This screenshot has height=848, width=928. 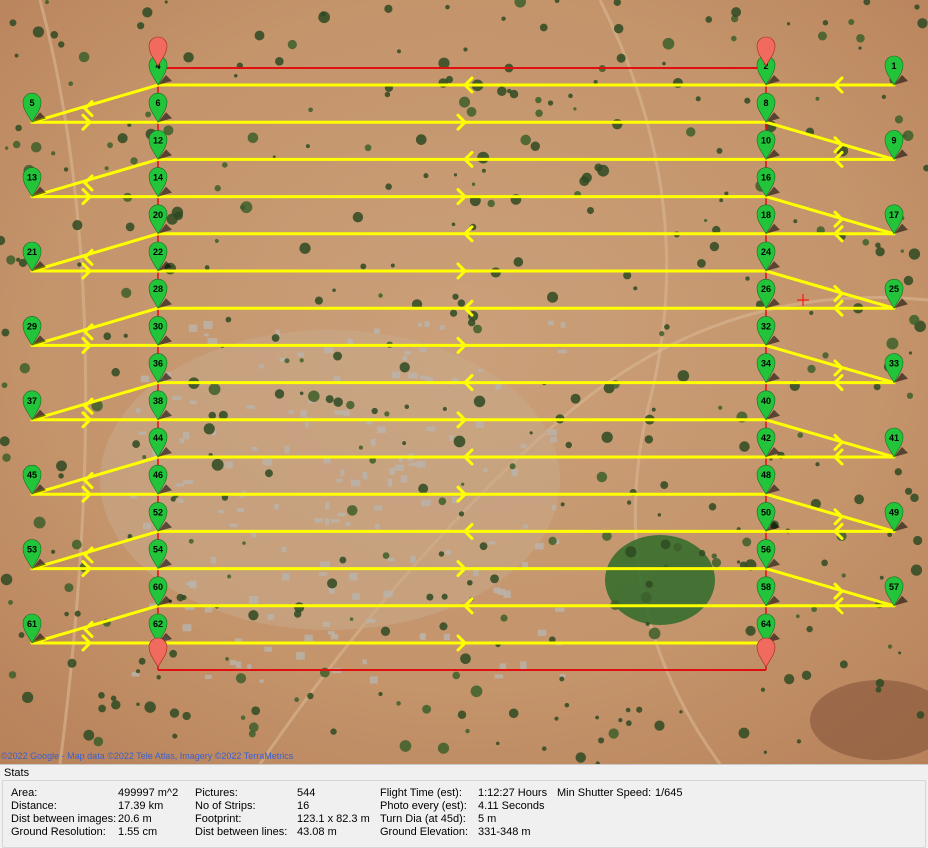 What do you see at coordinates (32, 326) in the screenshot?
I see `waypoint-label: 29` at bounding box center [32, 326].